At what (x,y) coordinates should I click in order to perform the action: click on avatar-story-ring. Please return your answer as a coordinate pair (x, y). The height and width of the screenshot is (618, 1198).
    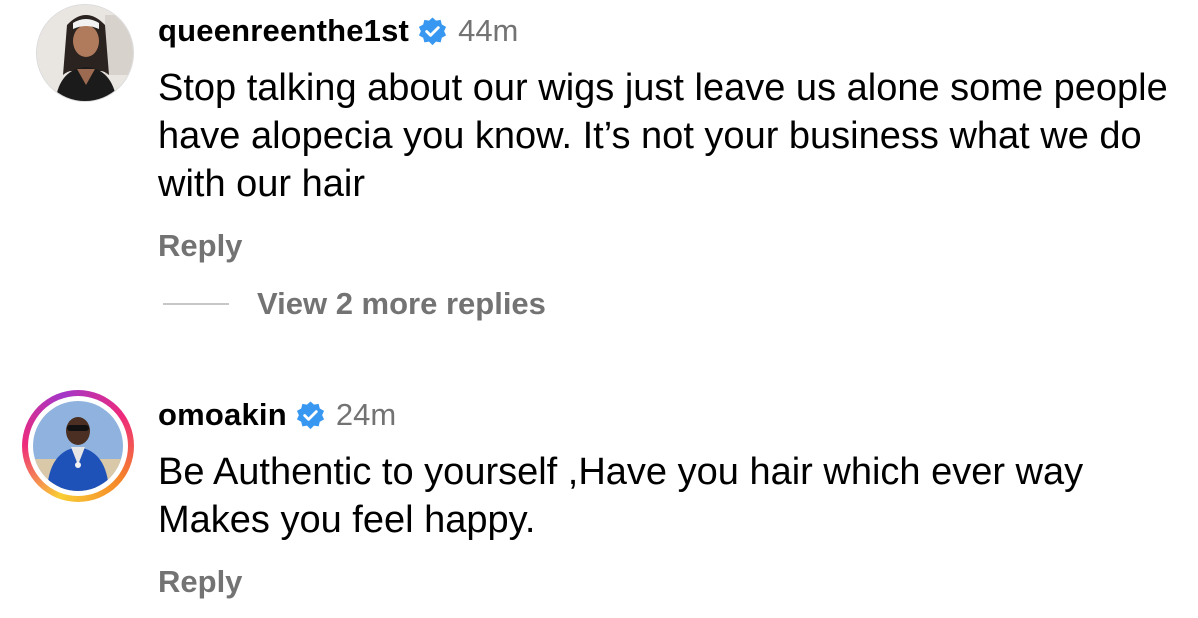
    Looking at the image, I should click on (78, 446).